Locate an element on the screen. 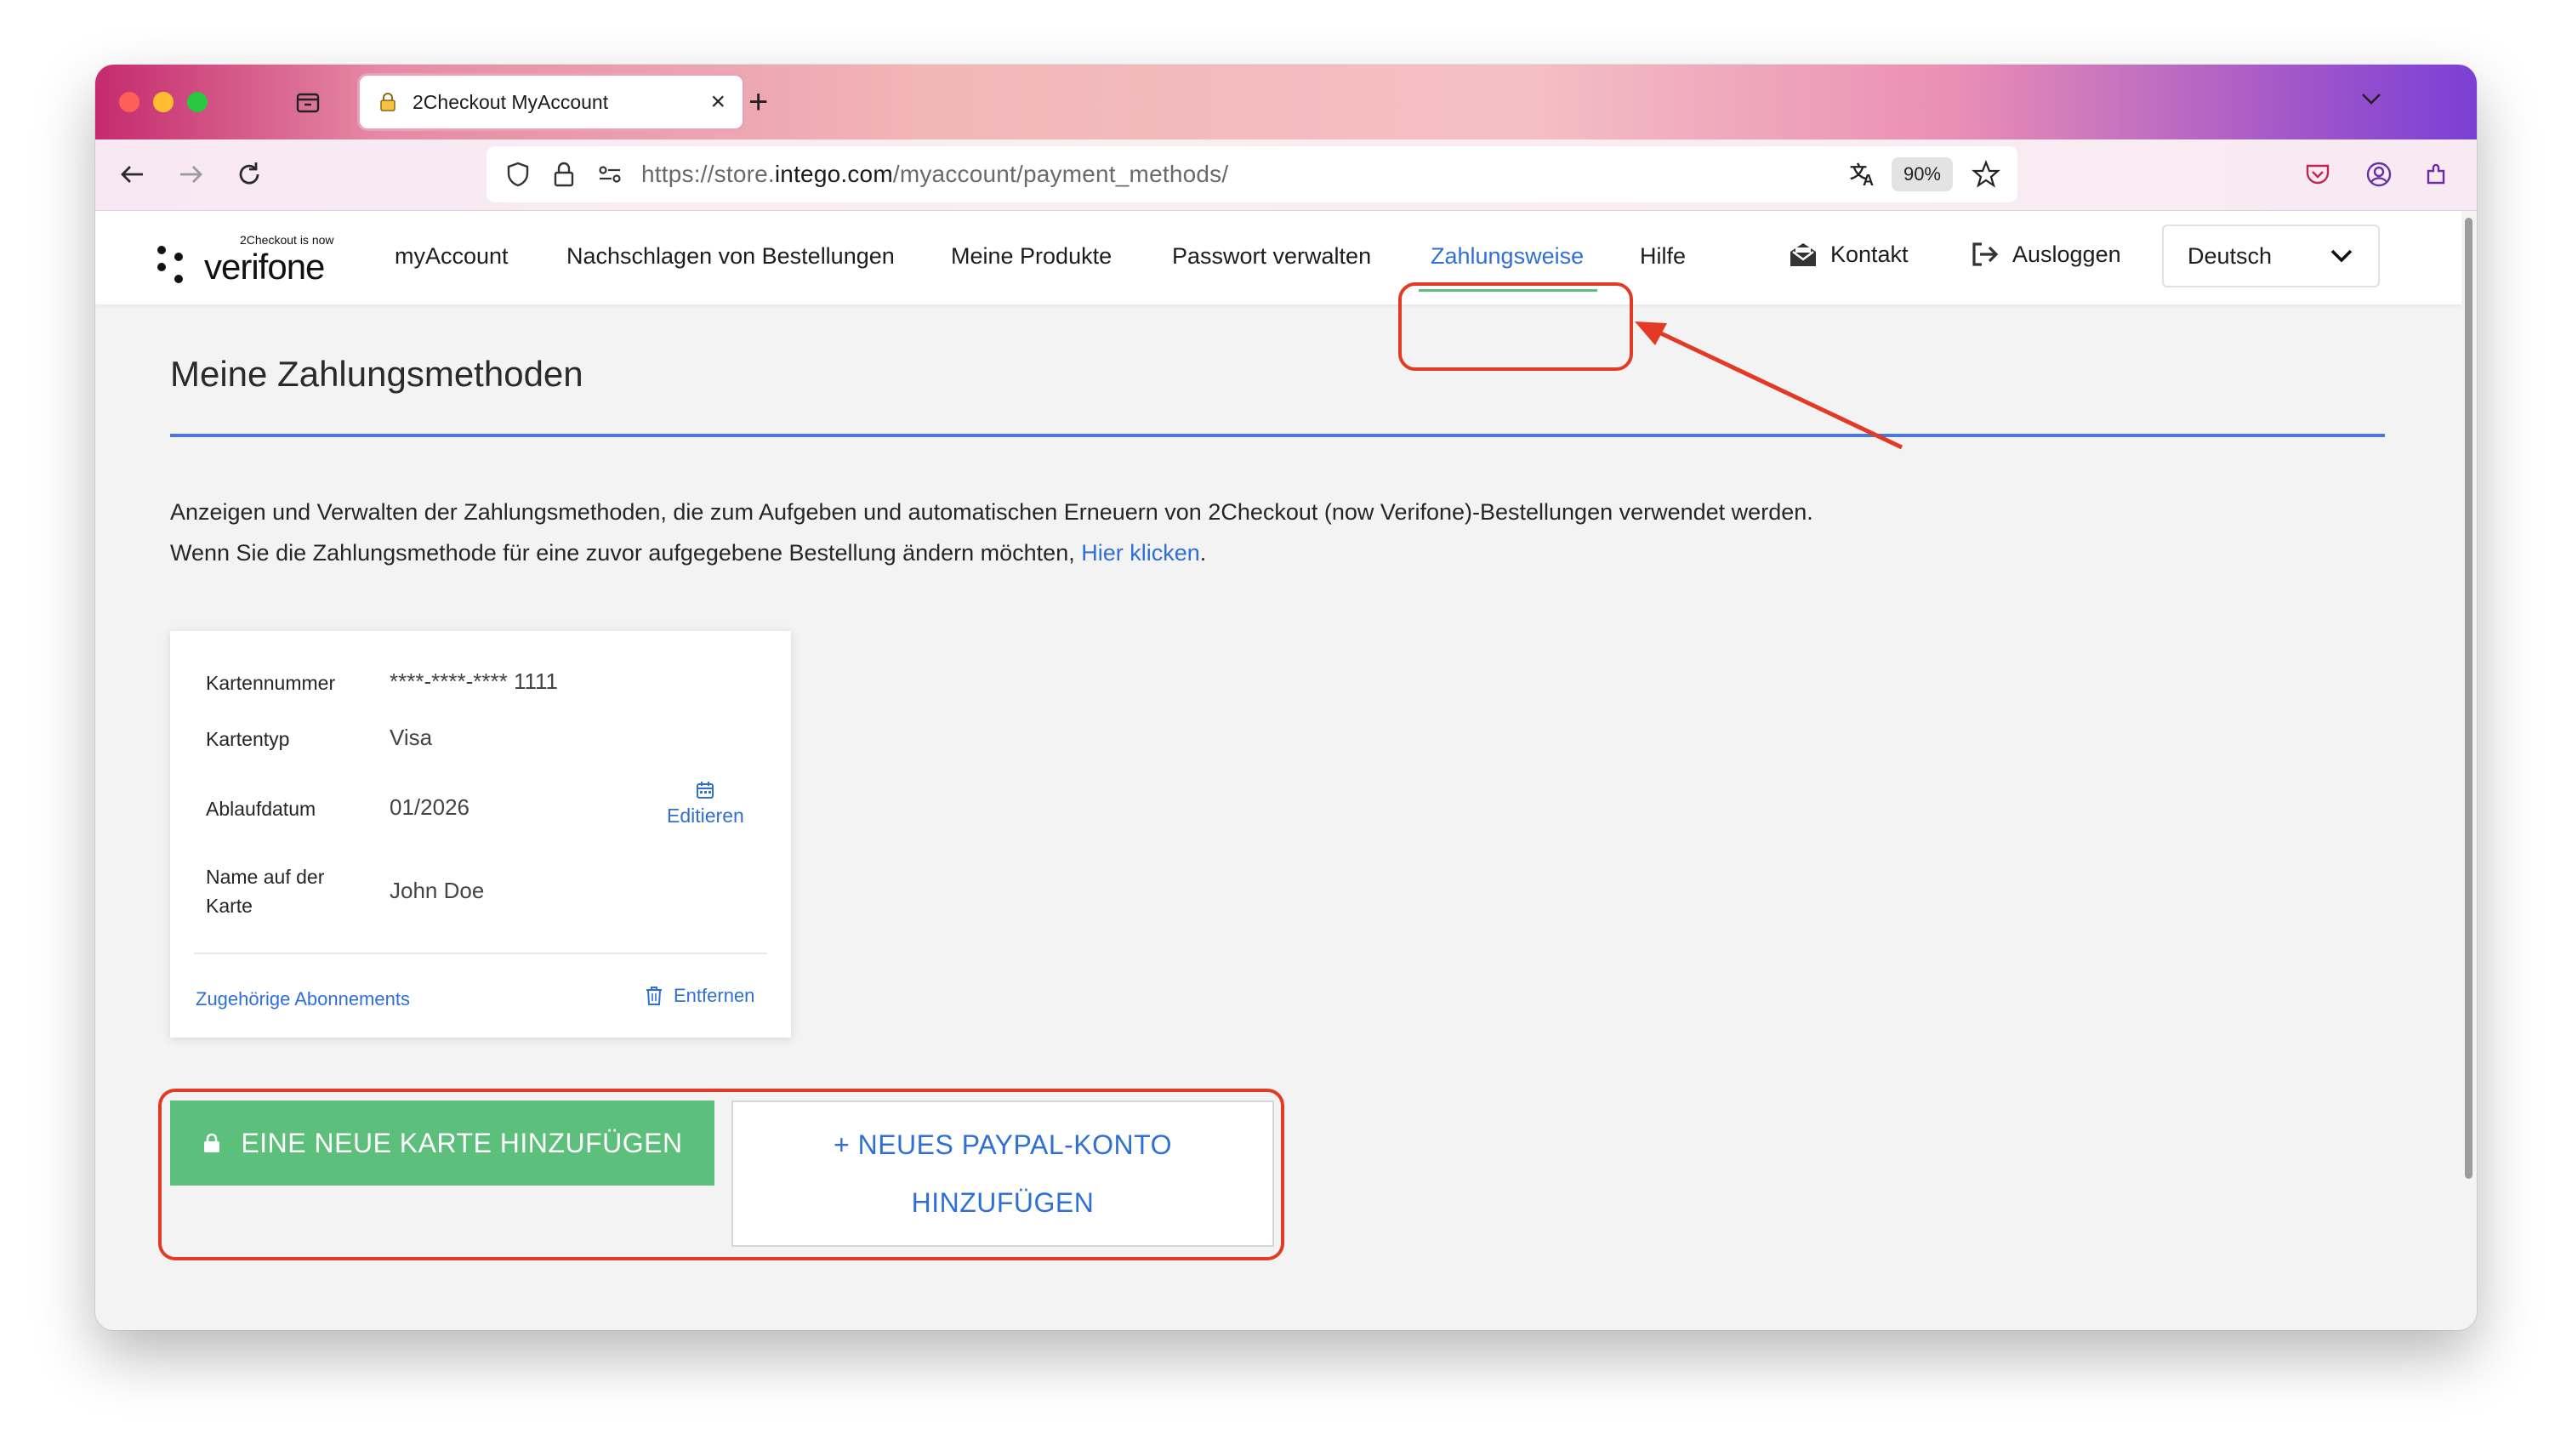 The image size is (2572, 1456). nav-order-lookup: Nachschlagen von Bestellungen is located at coordinates (731, 256).